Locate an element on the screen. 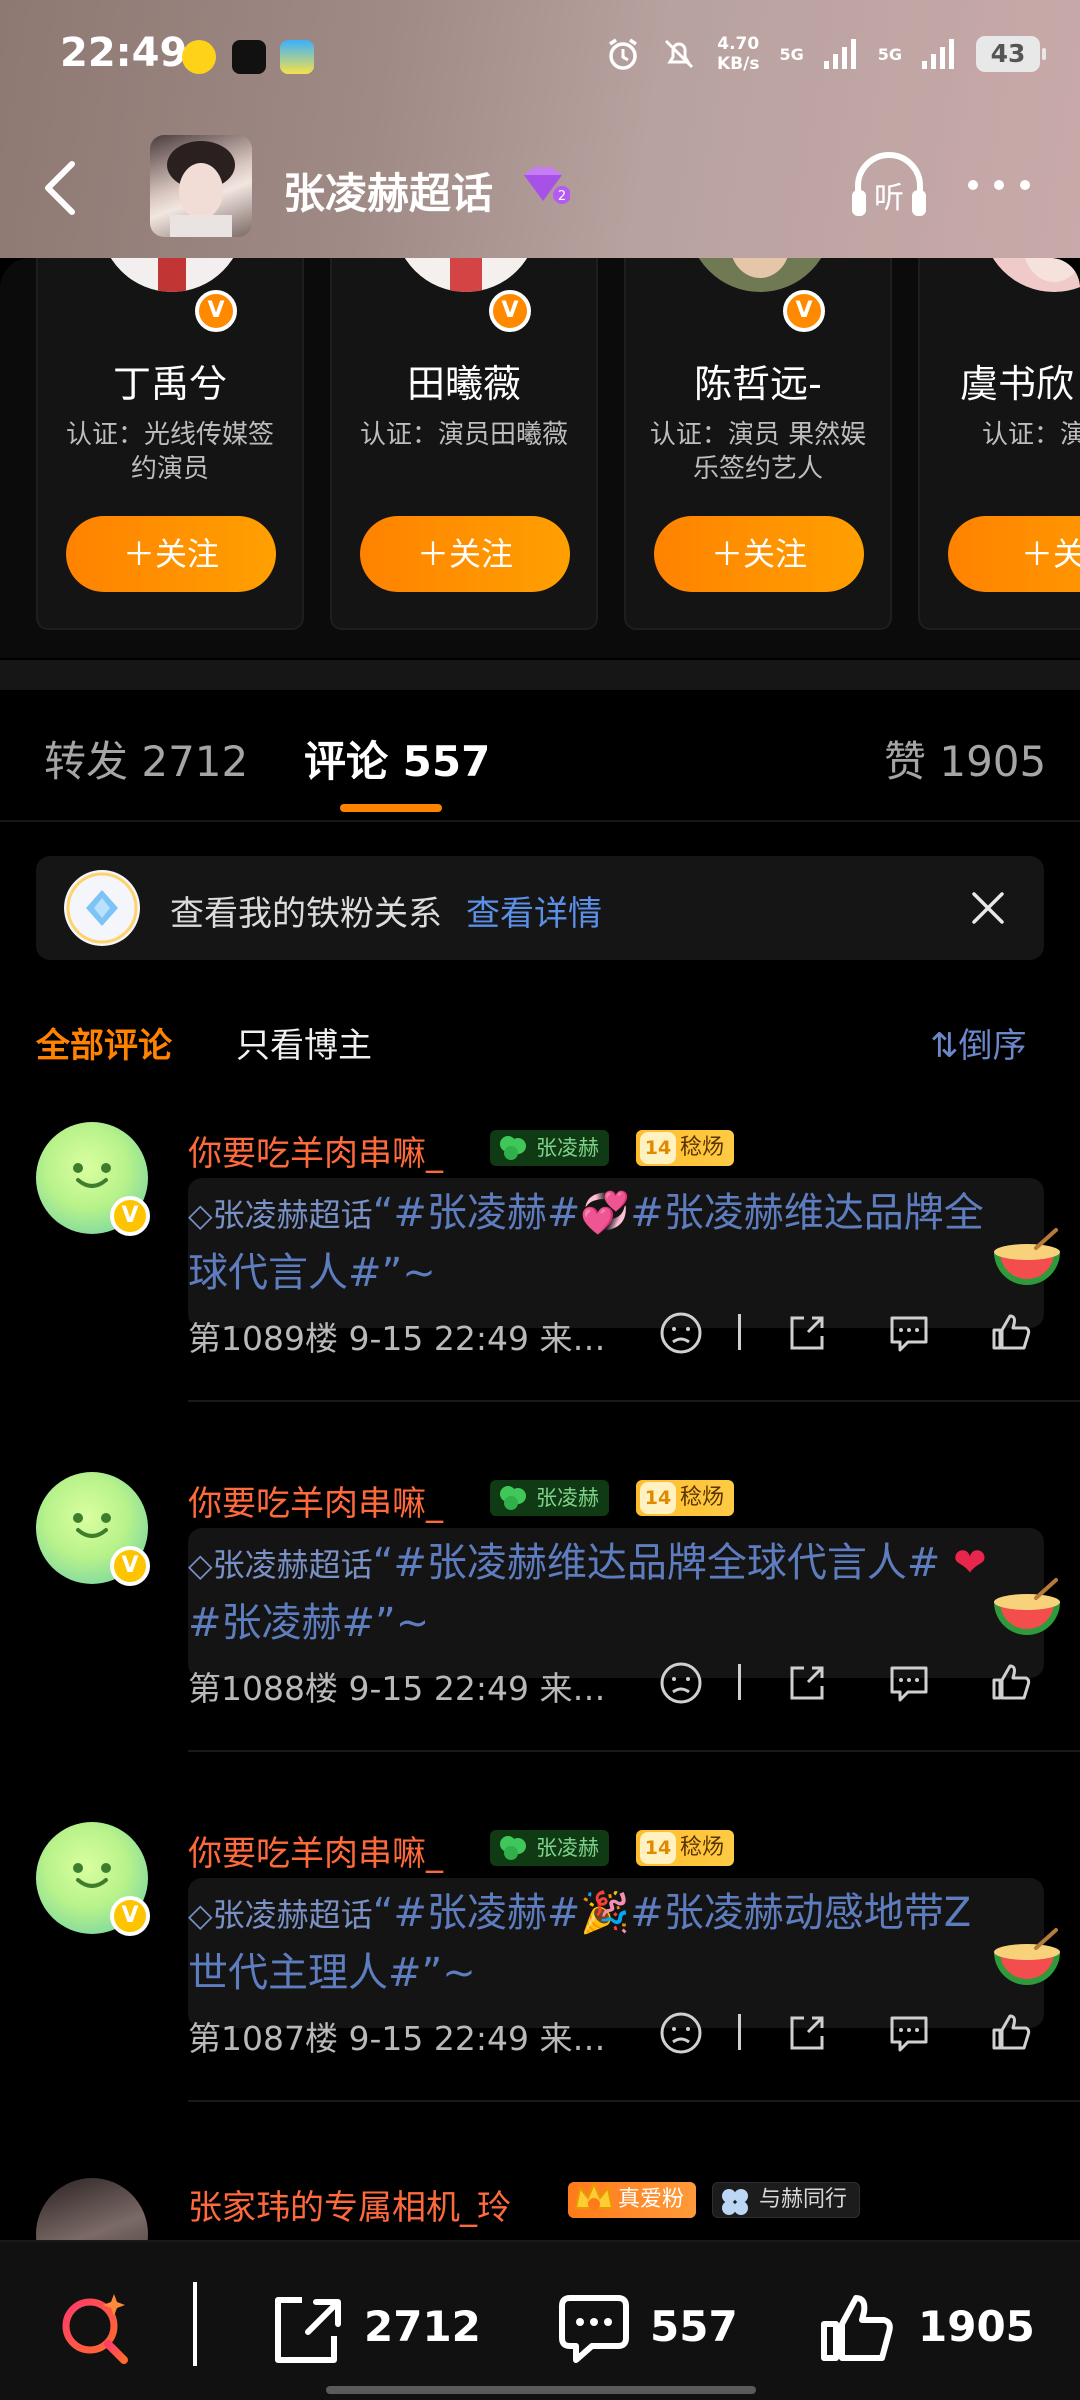 The height and width of the screenshot is (2400, 1080). user-card: 虞书欣 认证：演 ＋关 is located at coordinates (999, 444).